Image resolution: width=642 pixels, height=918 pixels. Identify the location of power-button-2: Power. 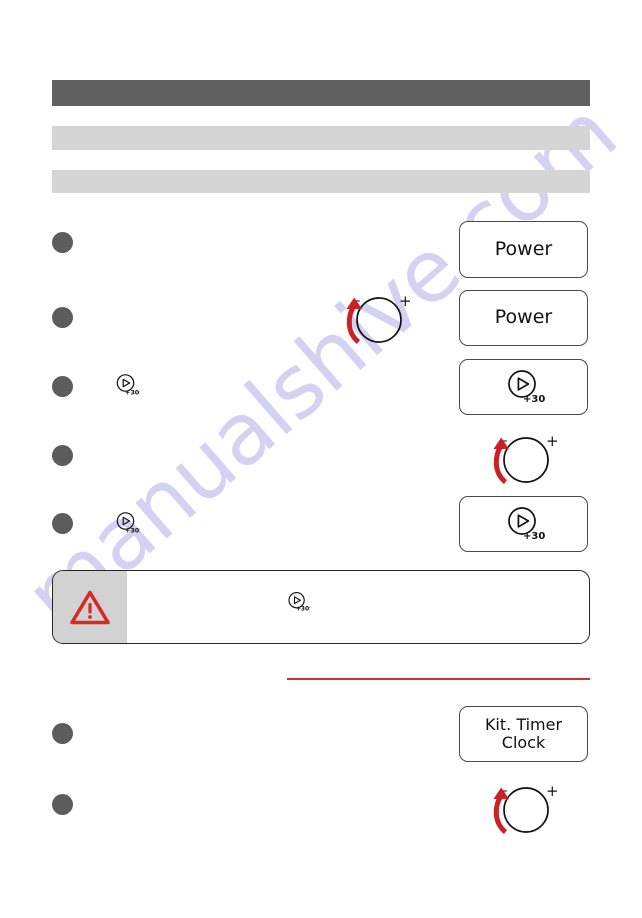
(523, 318).